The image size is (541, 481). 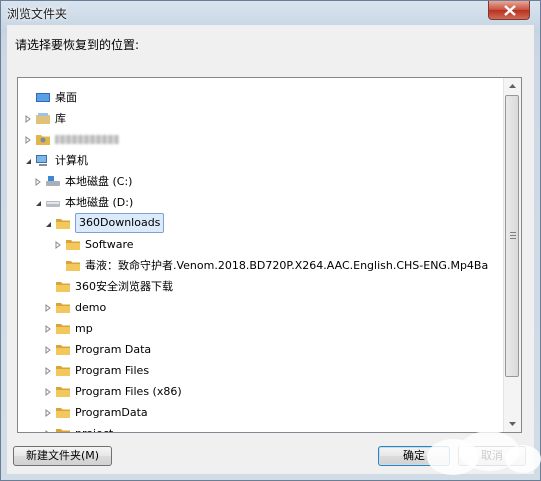 What do you see at coordinates (120, 223) in the screenshot?
I see `tree-item-label: 360Downloads` at bounding box center [120, 223].